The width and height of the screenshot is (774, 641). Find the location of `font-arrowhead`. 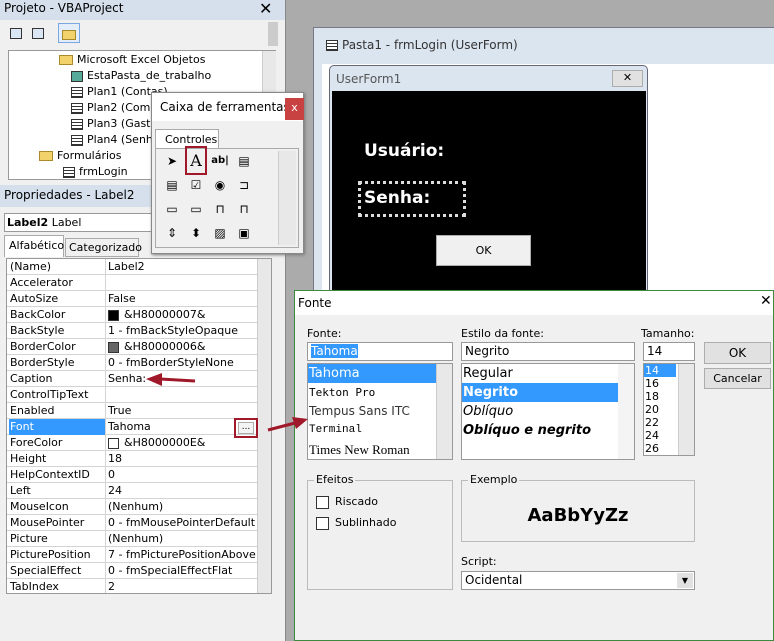

font-arrowhead is located at coordinates (300, 423).